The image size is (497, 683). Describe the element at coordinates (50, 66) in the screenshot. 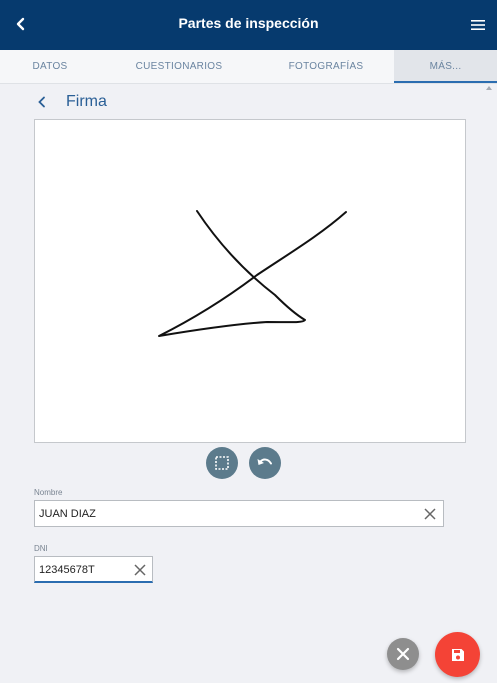

I see `tab-datos: DATOS` at that location.